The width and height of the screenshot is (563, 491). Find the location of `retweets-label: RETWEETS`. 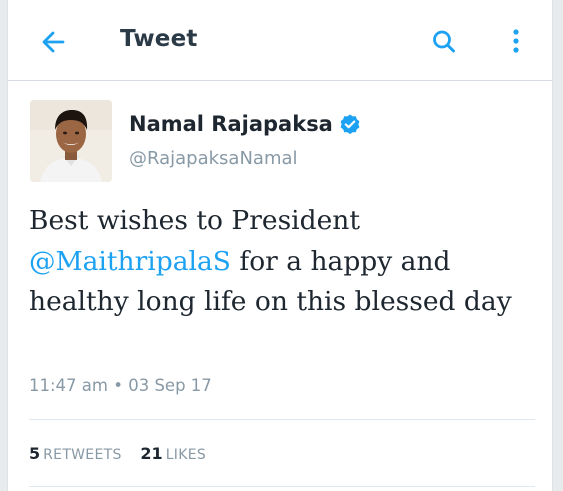

retweets-label: RETWEETS is located at coordinates (82, 455).